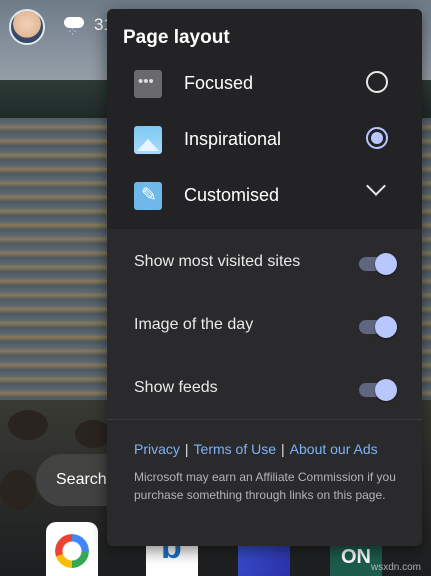 This screenshot has width=431, height=576. I want to click on weather-widget: 31, so click(87, 27).